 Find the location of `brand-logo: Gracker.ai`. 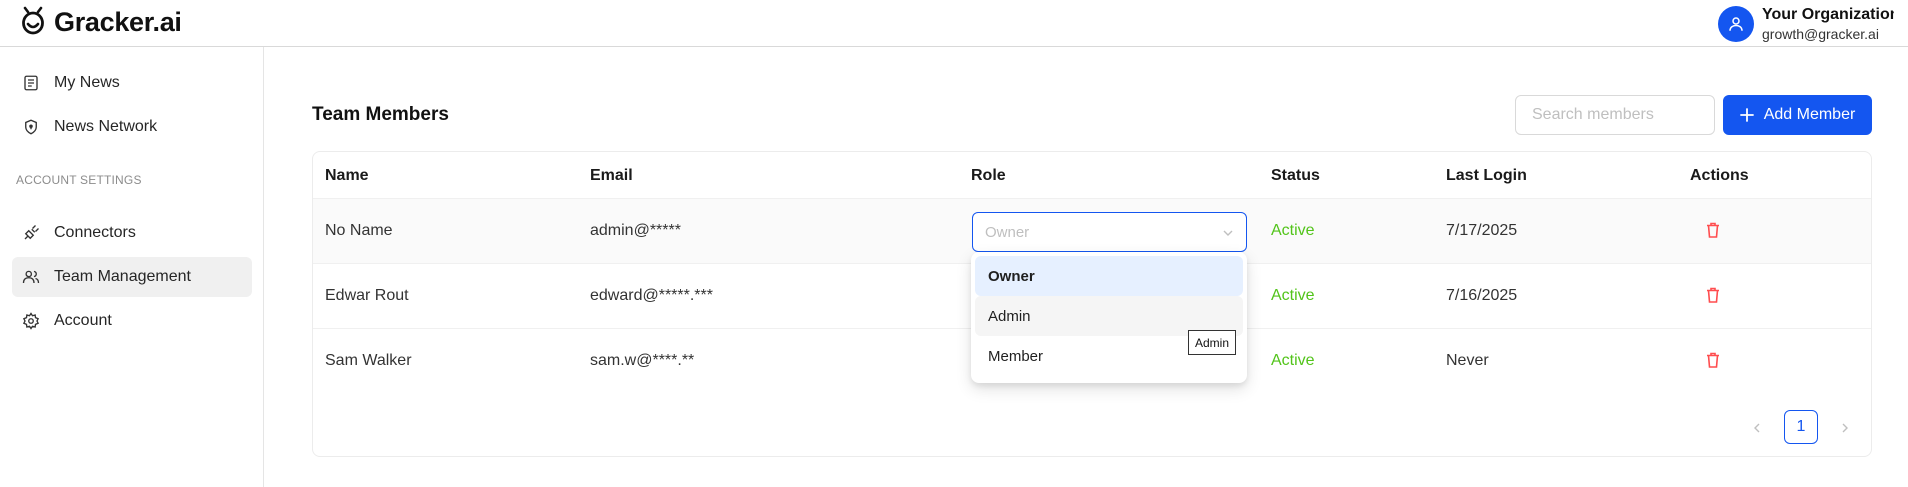

brand-logo: Gracker.ai is located at coordinates (101, 22).